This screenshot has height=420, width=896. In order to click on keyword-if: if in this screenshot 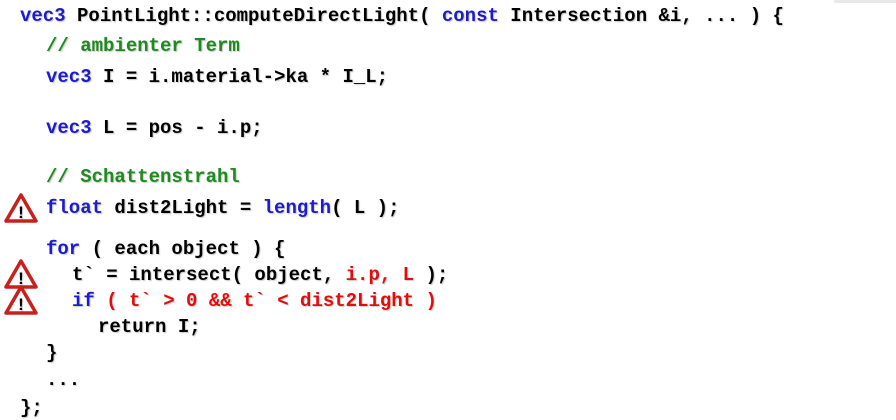, I will do `click(83, 301)`.